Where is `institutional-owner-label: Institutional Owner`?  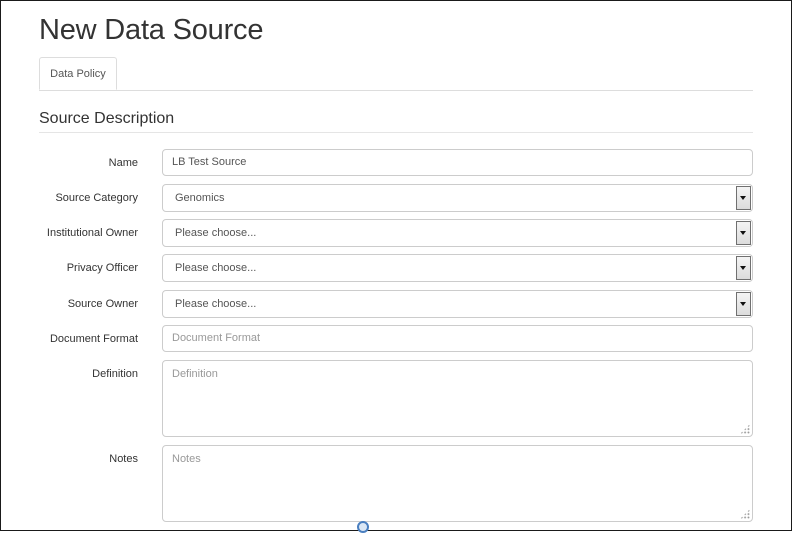
institutional-owner-label: Institutional Owner is located at coordinates (92, 233).